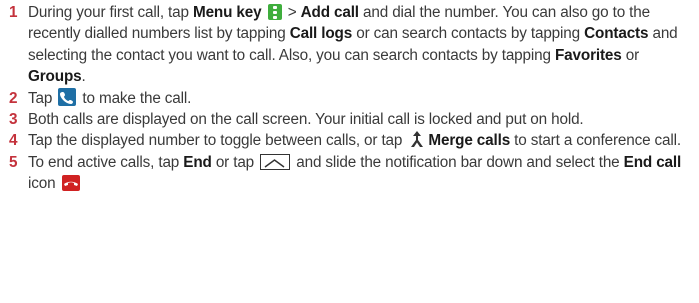 The height and width of the screenshot is (303, 699). What do you see at coordinates (83, 77) in the screenshot?
I see `step-text: .` at bounding box center [83, 77].